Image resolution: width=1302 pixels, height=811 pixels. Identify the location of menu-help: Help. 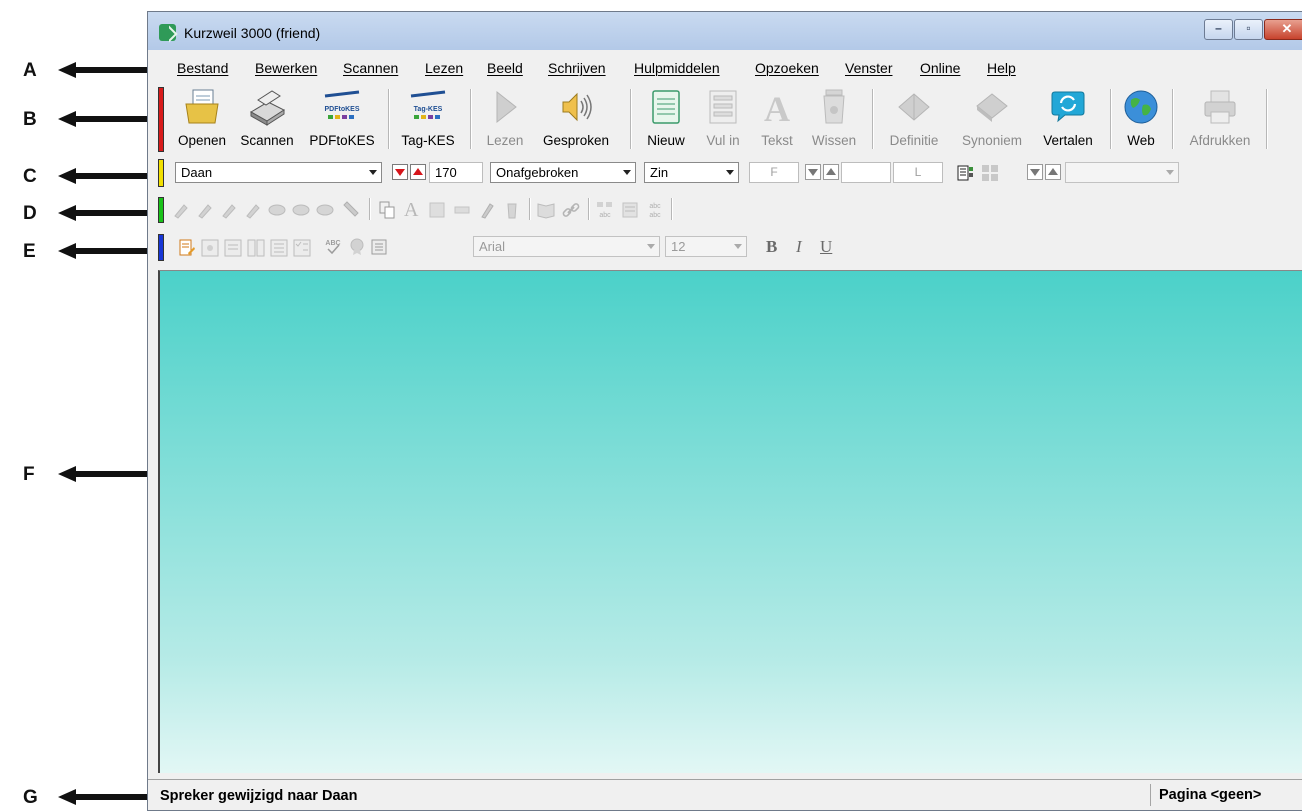
(1001, 68).